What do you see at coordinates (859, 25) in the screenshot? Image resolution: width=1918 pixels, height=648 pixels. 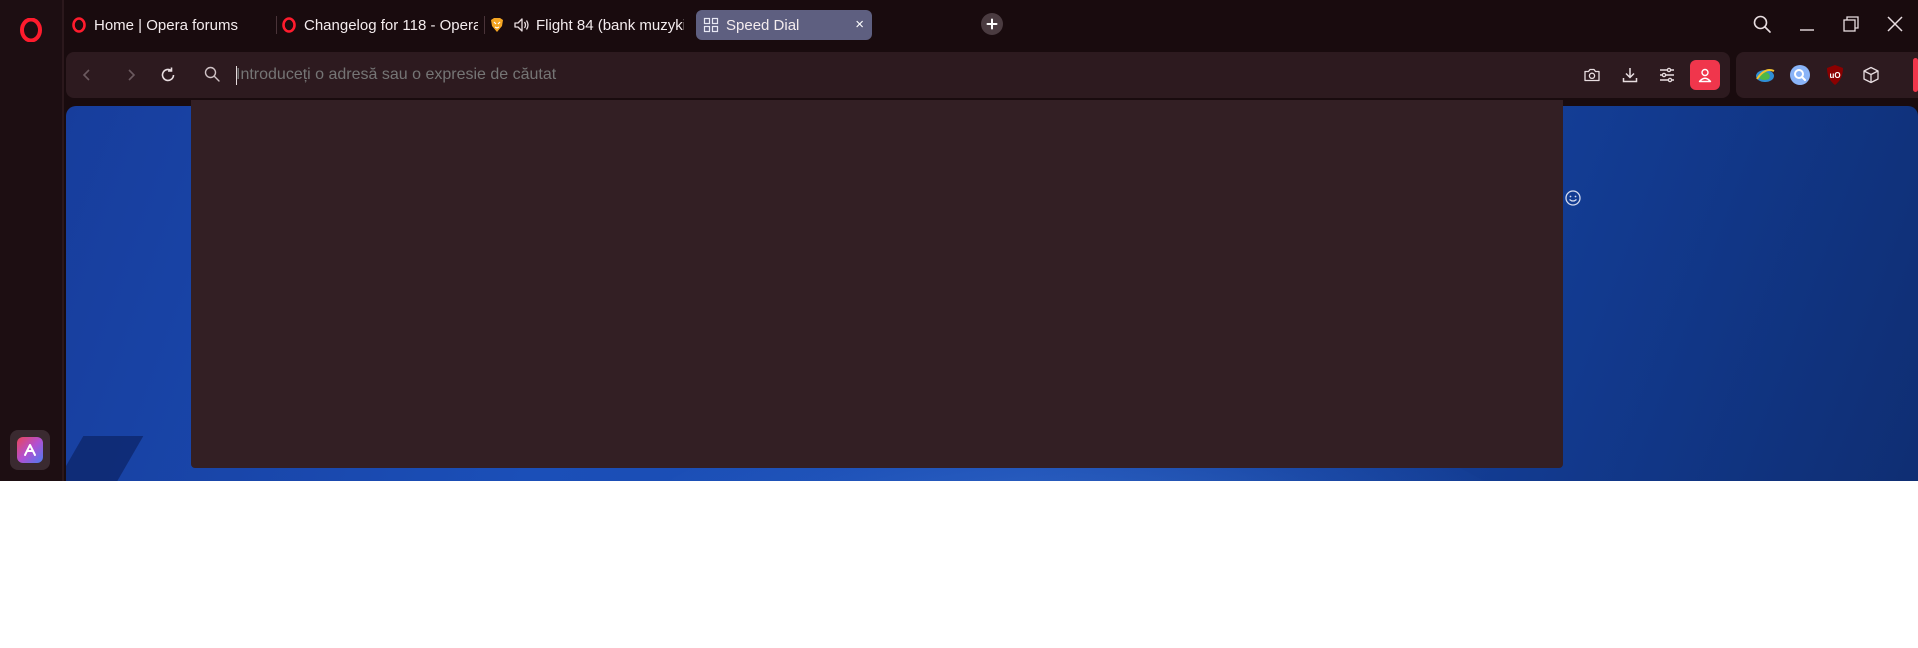 I see `close-tab-button: ×` at bounding box center [859, 25].